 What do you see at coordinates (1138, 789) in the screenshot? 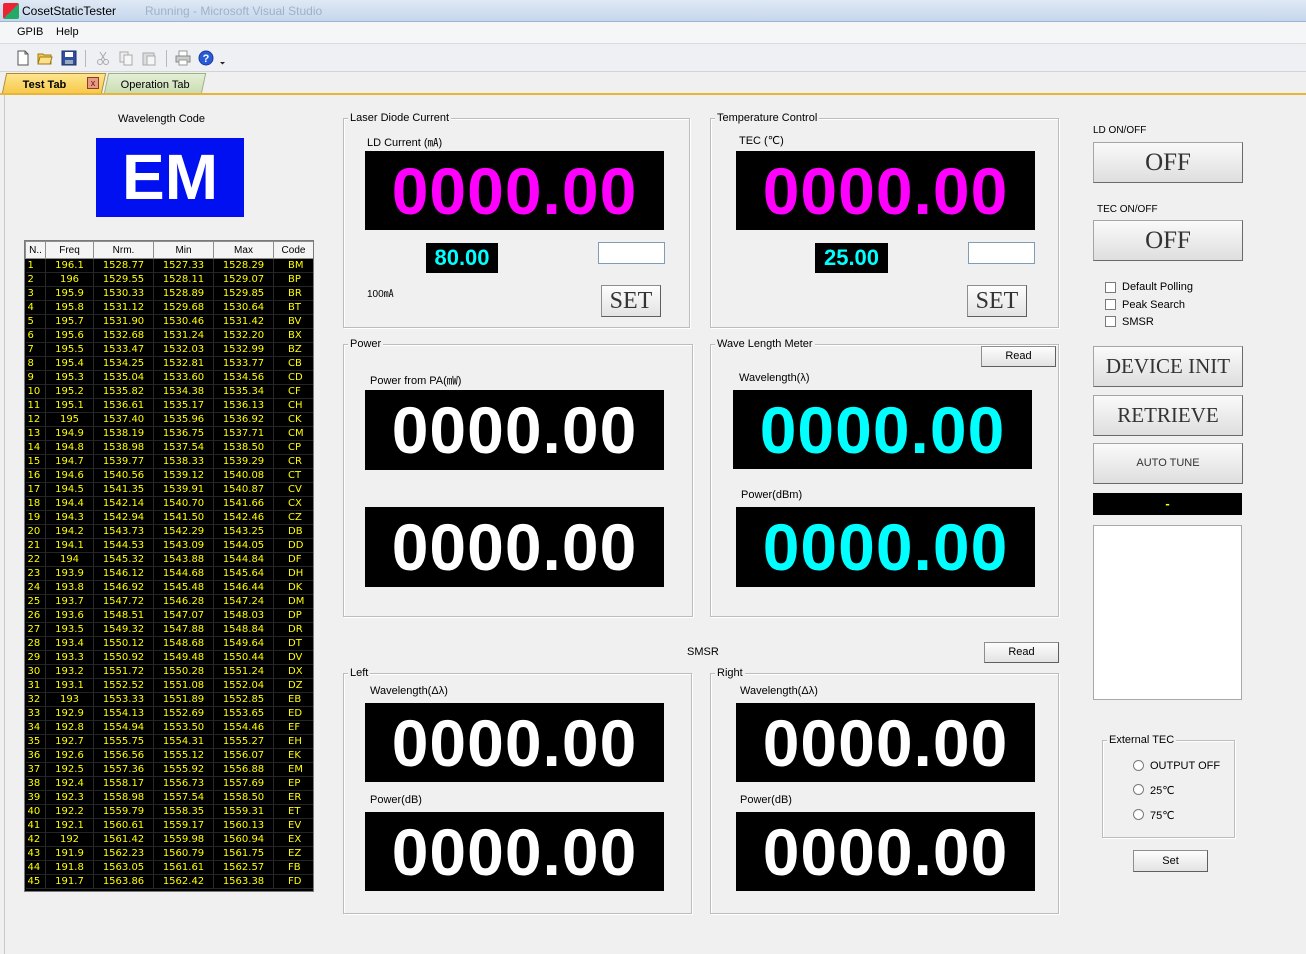
I see `external-tec-25c-radio` at bounding box center [1138, 789].